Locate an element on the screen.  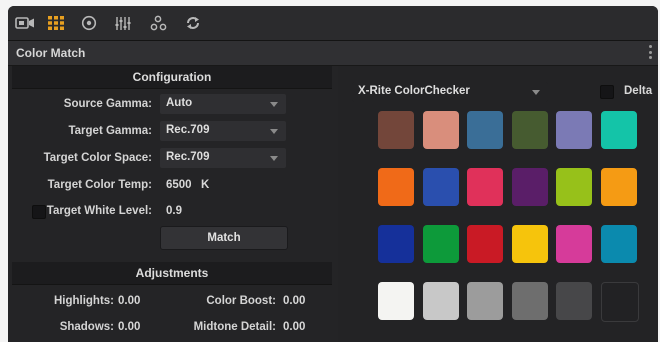
panel-title: Color Match is located at coordinates (51, 53).